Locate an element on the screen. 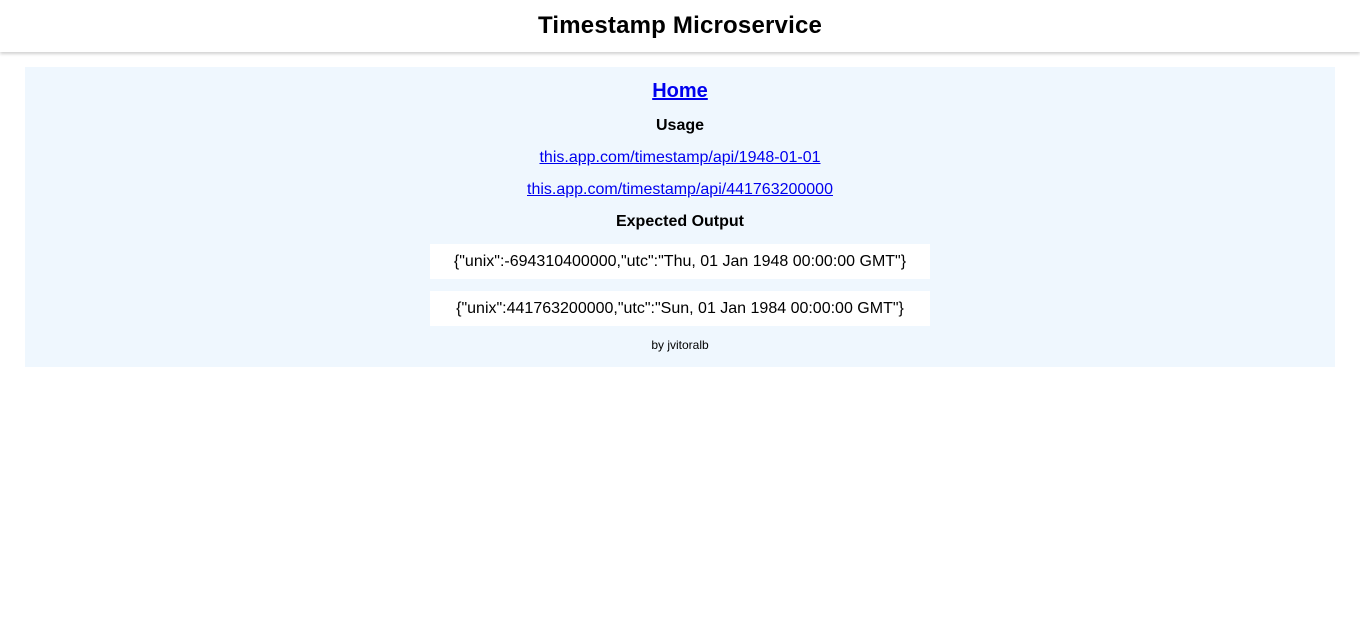 The image size is (1360, 633). usage-link-date-row: this.app.com/timestamp/api/1948-01-01 is located at coordinates (680, 158).